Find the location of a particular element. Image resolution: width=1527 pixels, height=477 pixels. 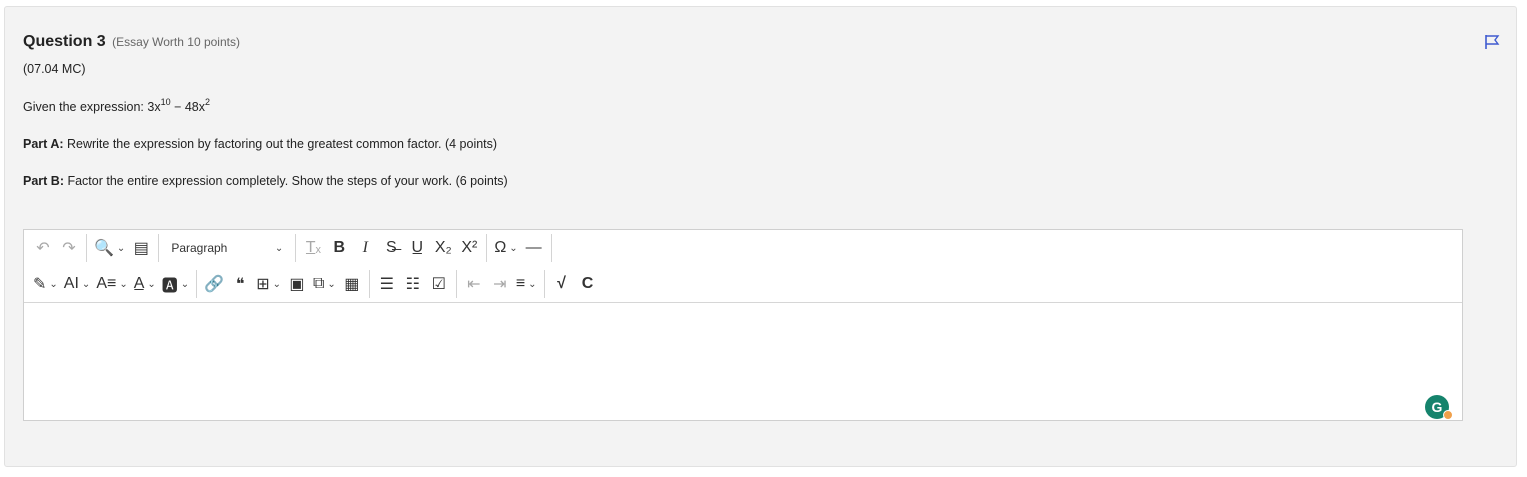

outdent-button: ⇤ is located at coordinates (474, 284).